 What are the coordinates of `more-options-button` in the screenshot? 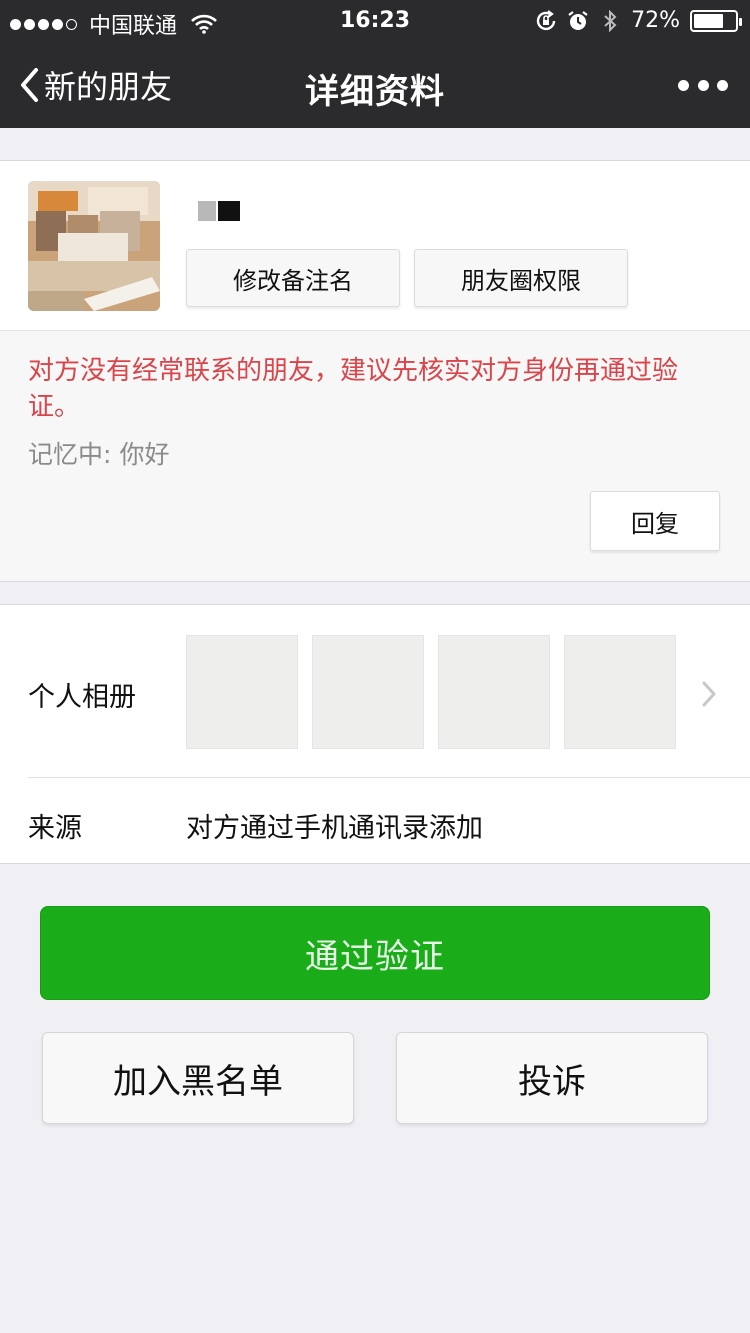 It's located at (703, 85).